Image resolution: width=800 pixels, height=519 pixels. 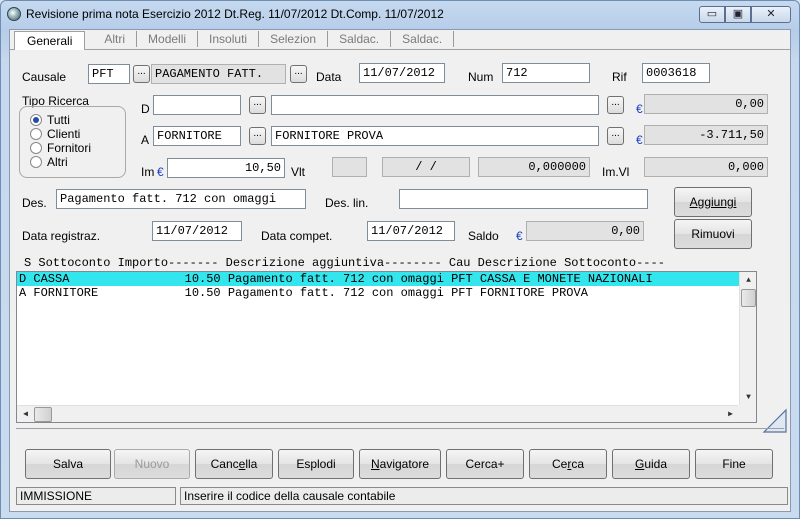 What do you see at coordinates (297, 236) in the screenshot?
I see `datacomp-label: Data compet.` at bounding box center [297, 236].